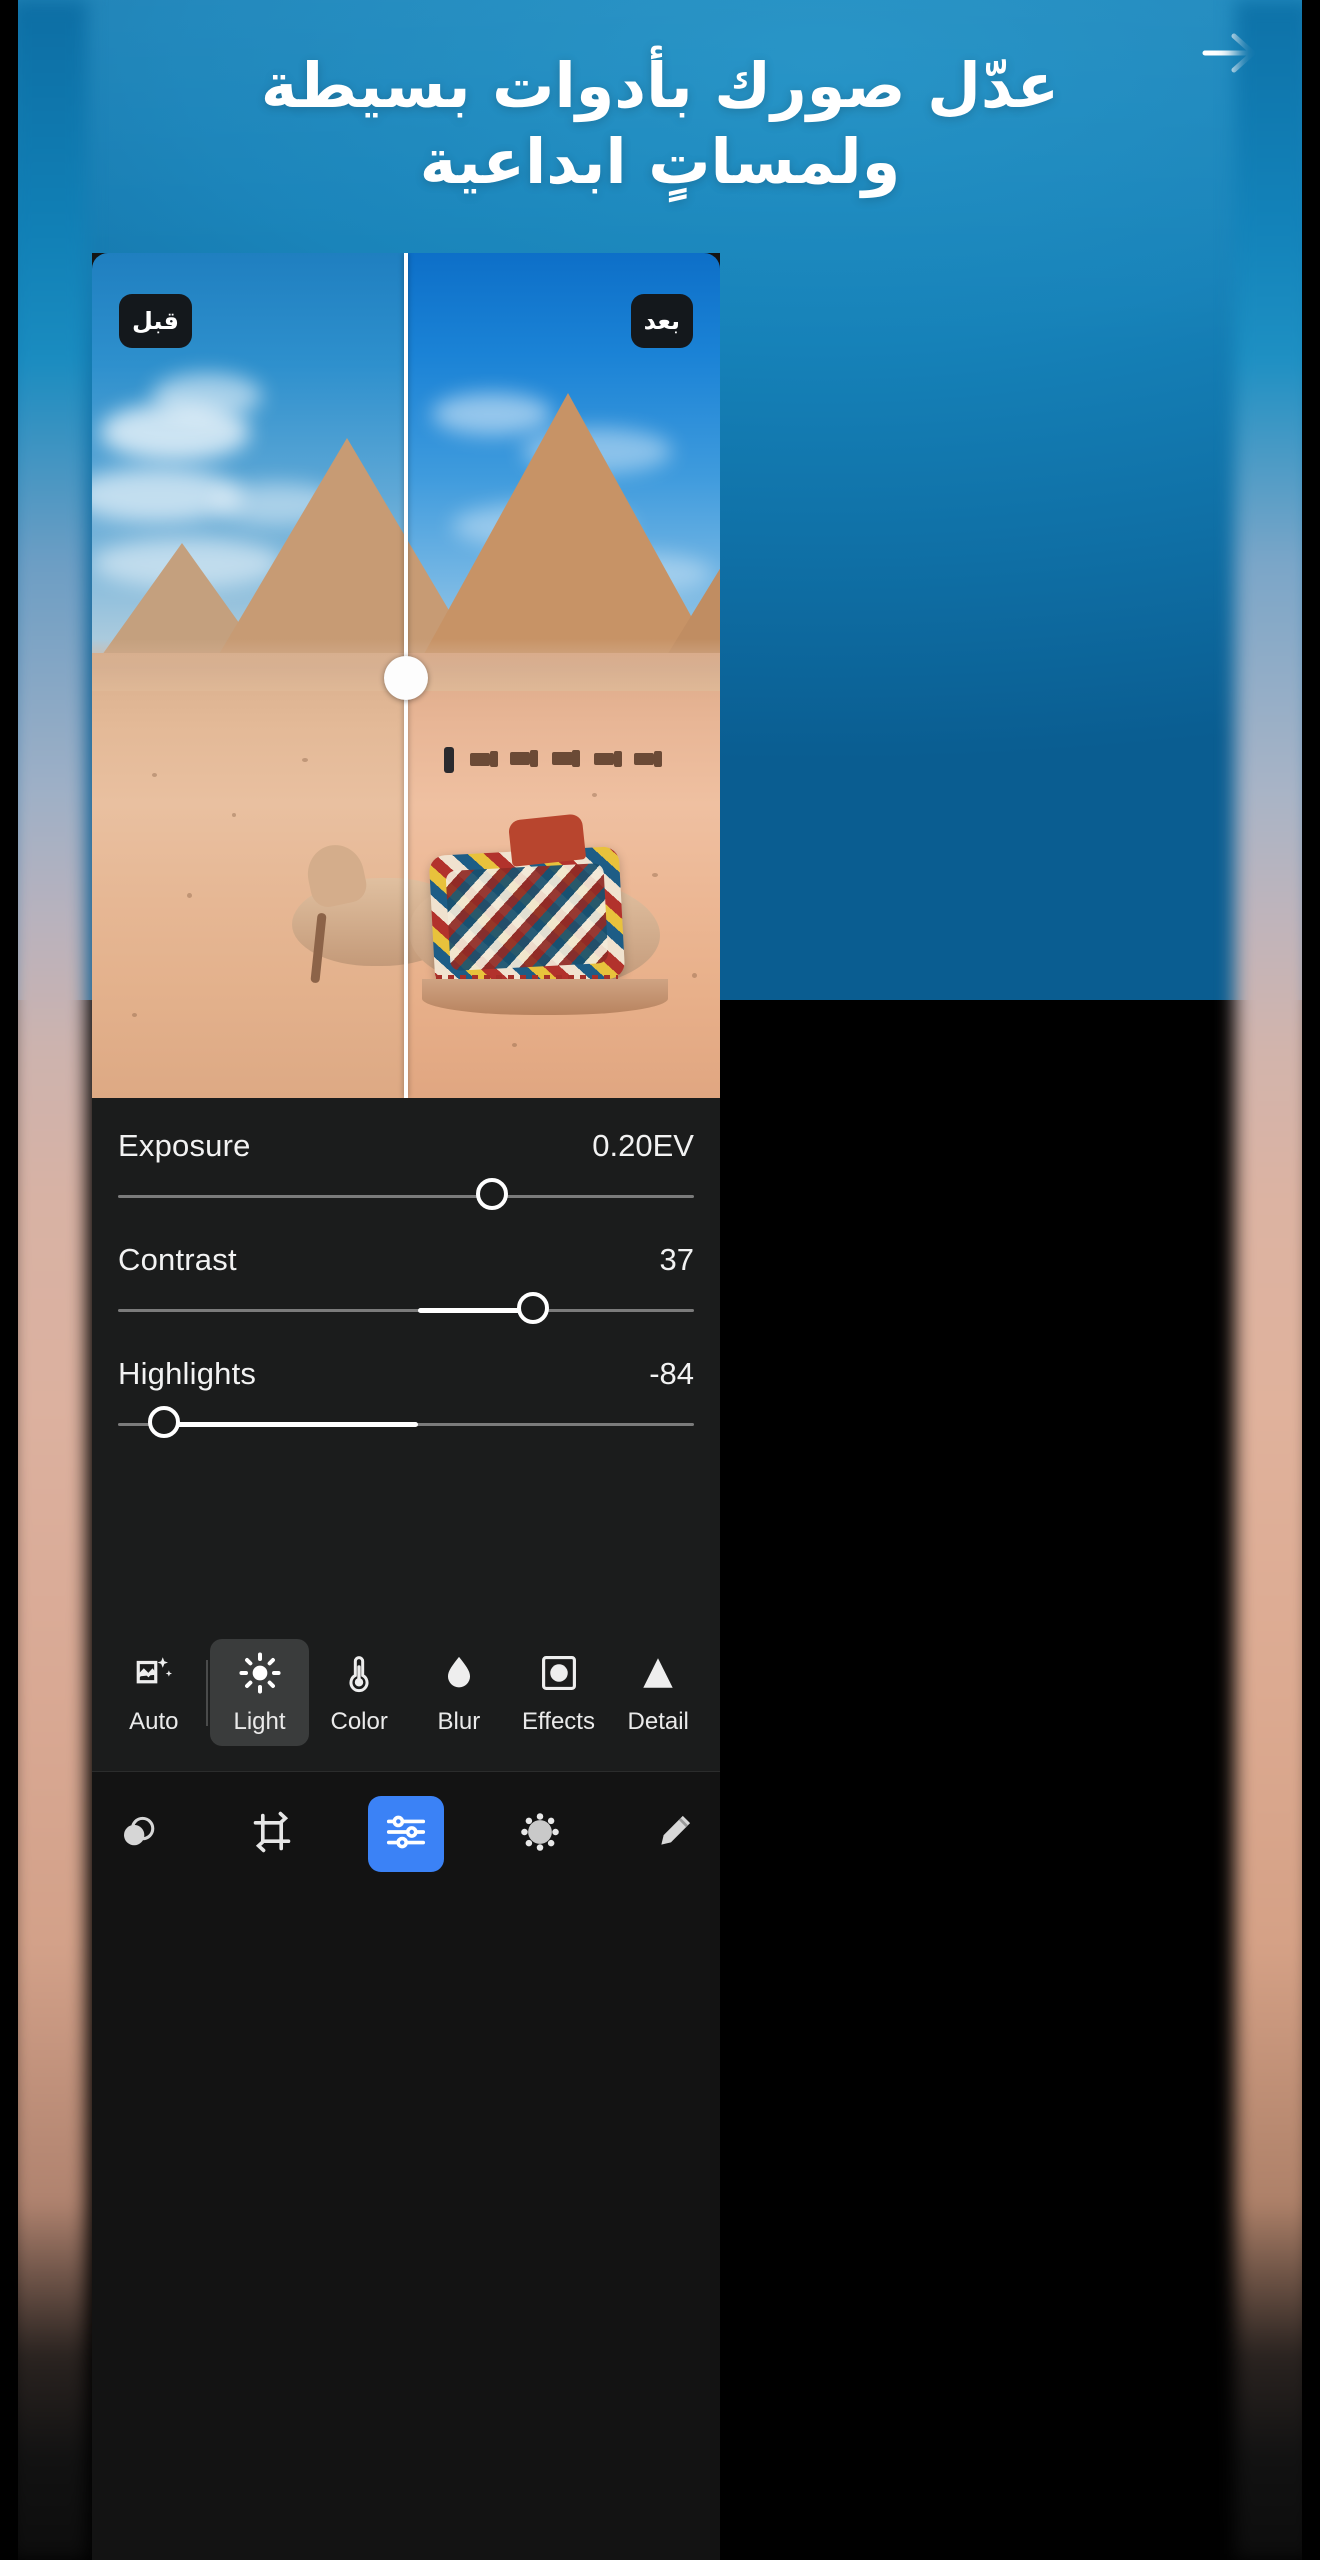  What do you see at coordinates (164, 1422) in the screenshot?
I see `slider-highlights-thumb` at bounding box center [164, 1422].